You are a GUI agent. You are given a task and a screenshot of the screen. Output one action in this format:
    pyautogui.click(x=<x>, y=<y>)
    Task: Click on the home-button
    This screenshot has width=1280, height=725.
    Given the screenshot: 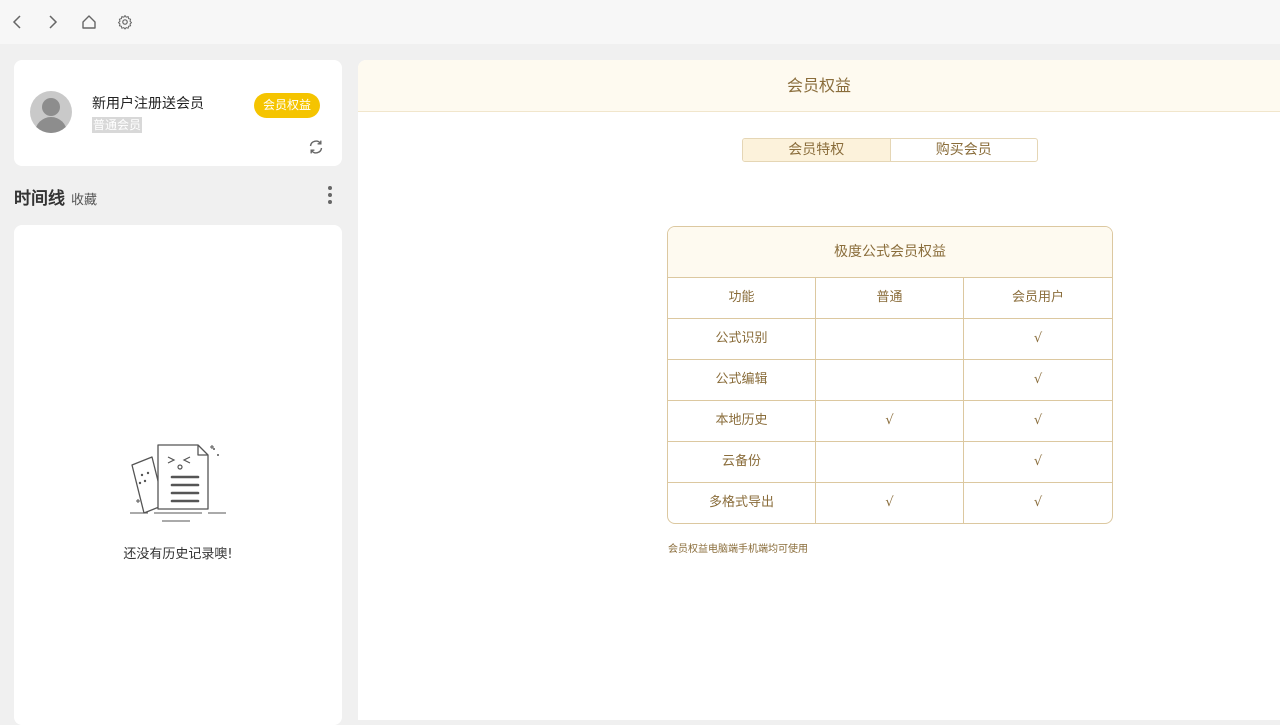 What is the action you would take?
    pyautogui.click(x=89, y=22)
    